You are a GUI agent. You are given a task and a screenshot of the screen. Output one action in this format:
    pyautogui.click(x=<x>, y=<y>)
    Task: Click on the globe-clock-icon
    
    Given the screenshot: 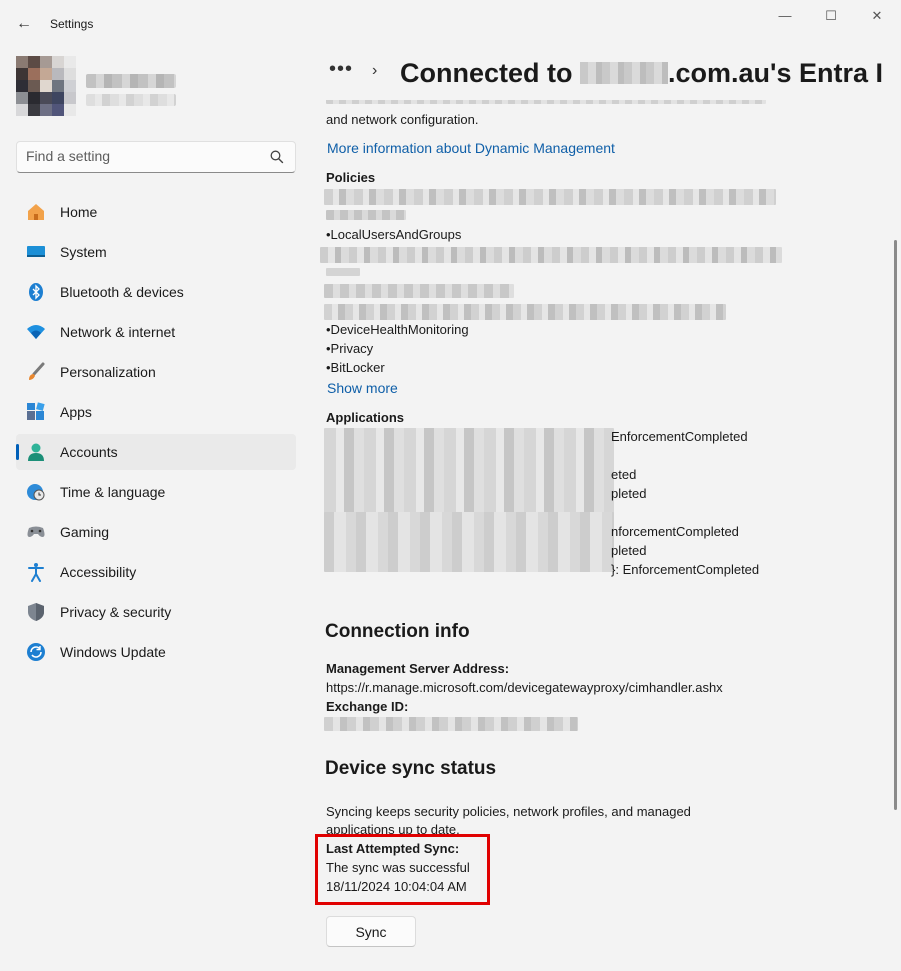 What is the action you would take?
    pyautogui.click(x=36, y=492)
    